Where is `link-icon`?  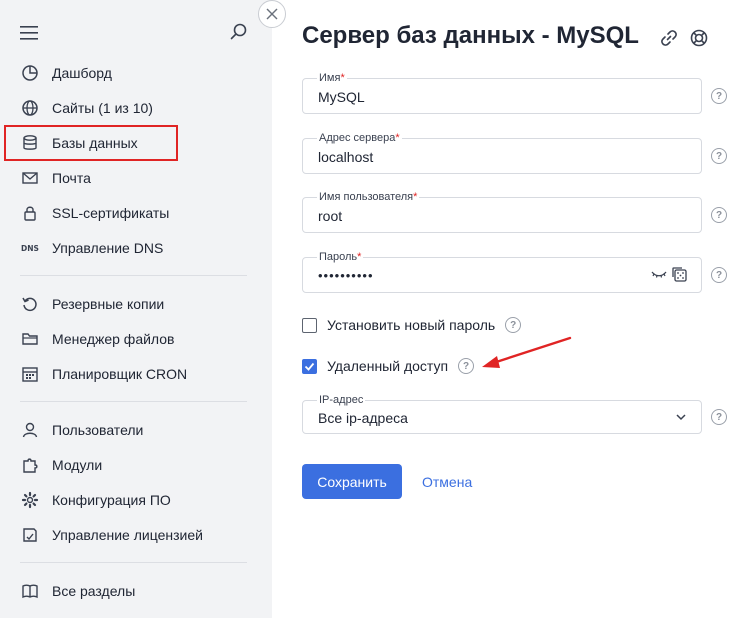
link-icon is located at coordinates (669, 38).